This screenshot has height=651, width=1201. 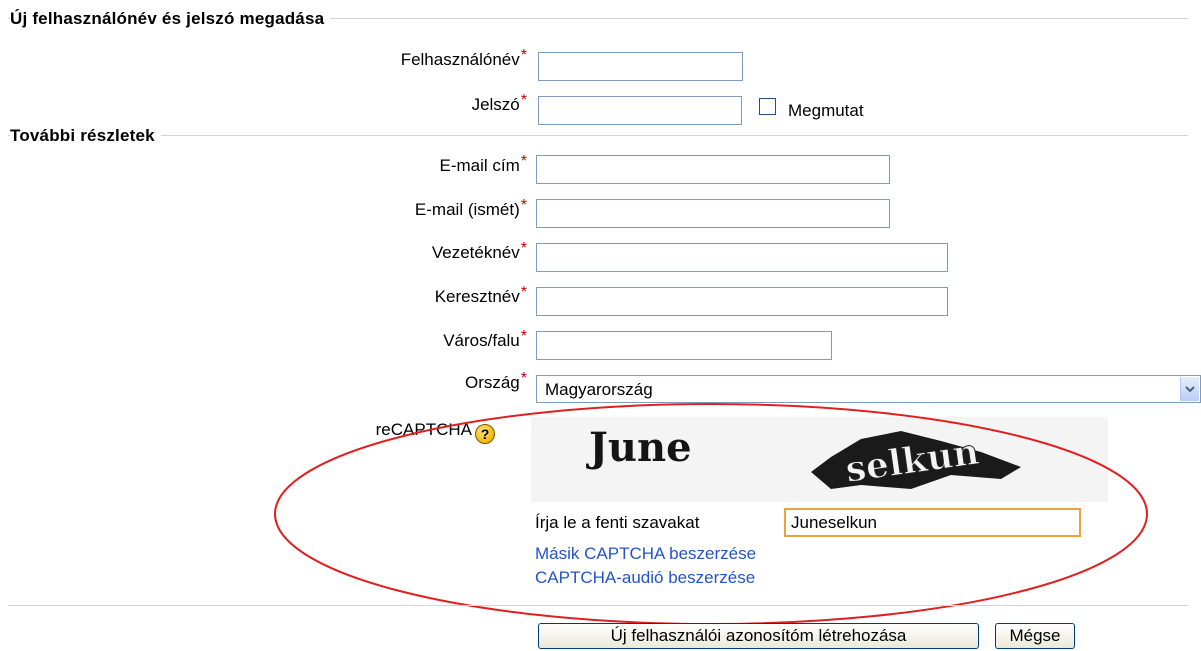 What do you see at coordinates (463, 58) in the screenshot?
I see `username-label: Felhasználónév*` at bounding box center [463, 58].